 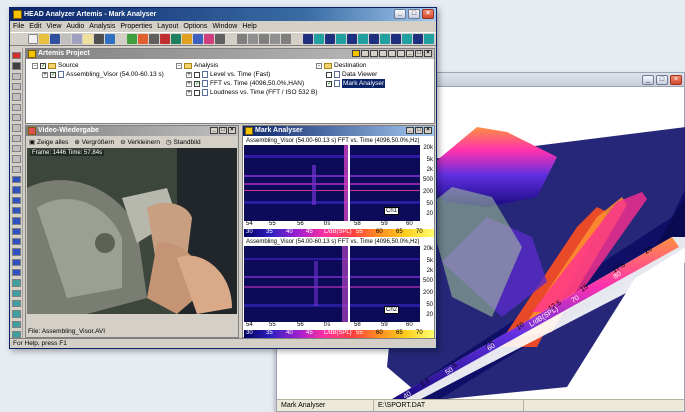 What do you see at coordinates (66, 39) in the screenshot?
I see `cut-icon` at bounding box center [66, 39].